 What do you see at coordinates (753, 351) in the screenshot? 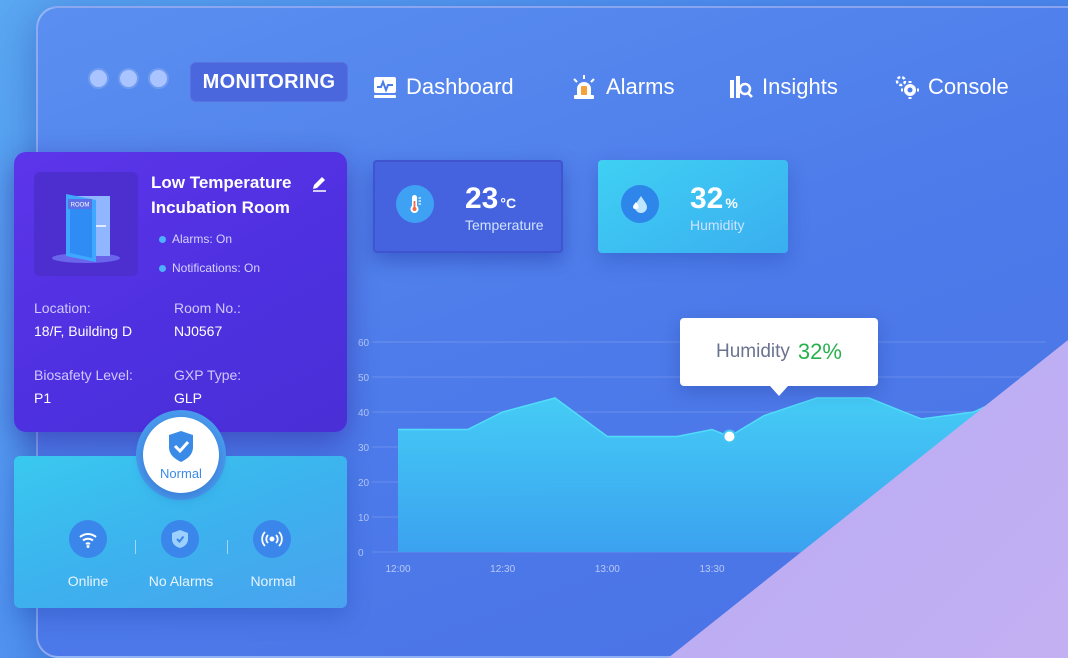
I see `tooltip-label: Humidity` at bounding box center [753, 351].